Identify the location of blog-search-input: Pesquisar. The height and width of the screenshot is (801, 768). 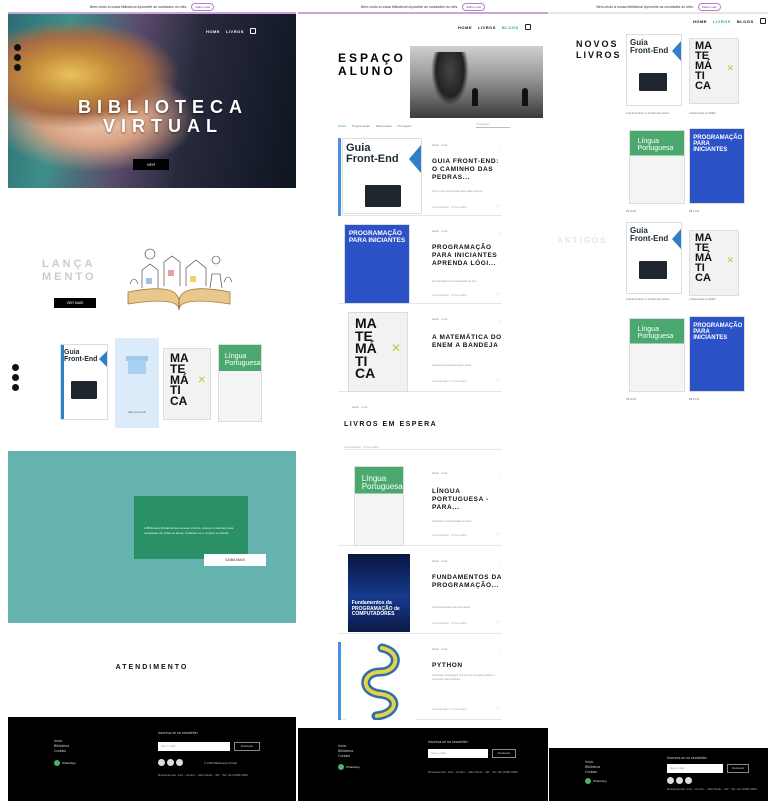
(493, 125).